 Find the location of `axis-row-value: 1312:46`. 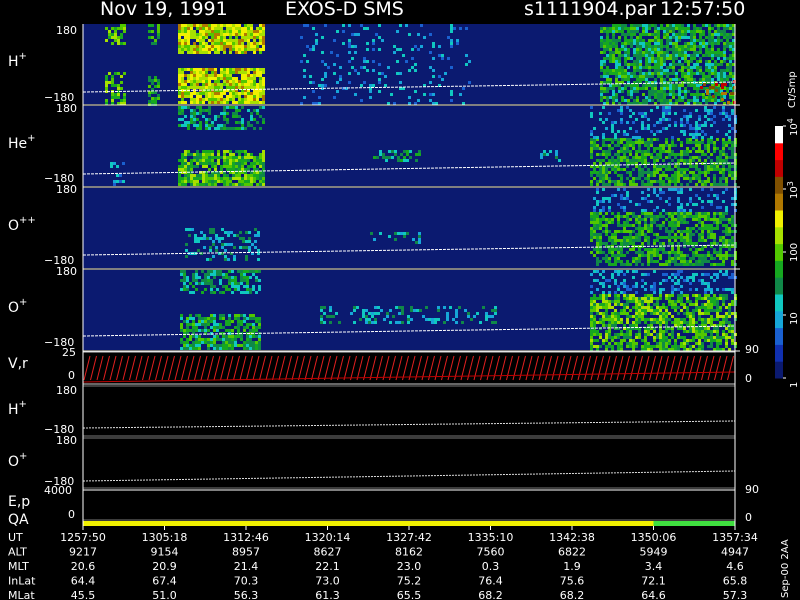

axis-row-value: 1312:46 is located at coordinates (246, 537).